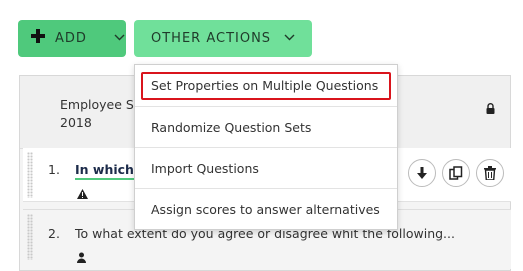 This screenshot has height=271, width=523. Describe the element at coordinates (205, 168) in the screenshot. I see `menu-item-label: Import Questions` at that location.